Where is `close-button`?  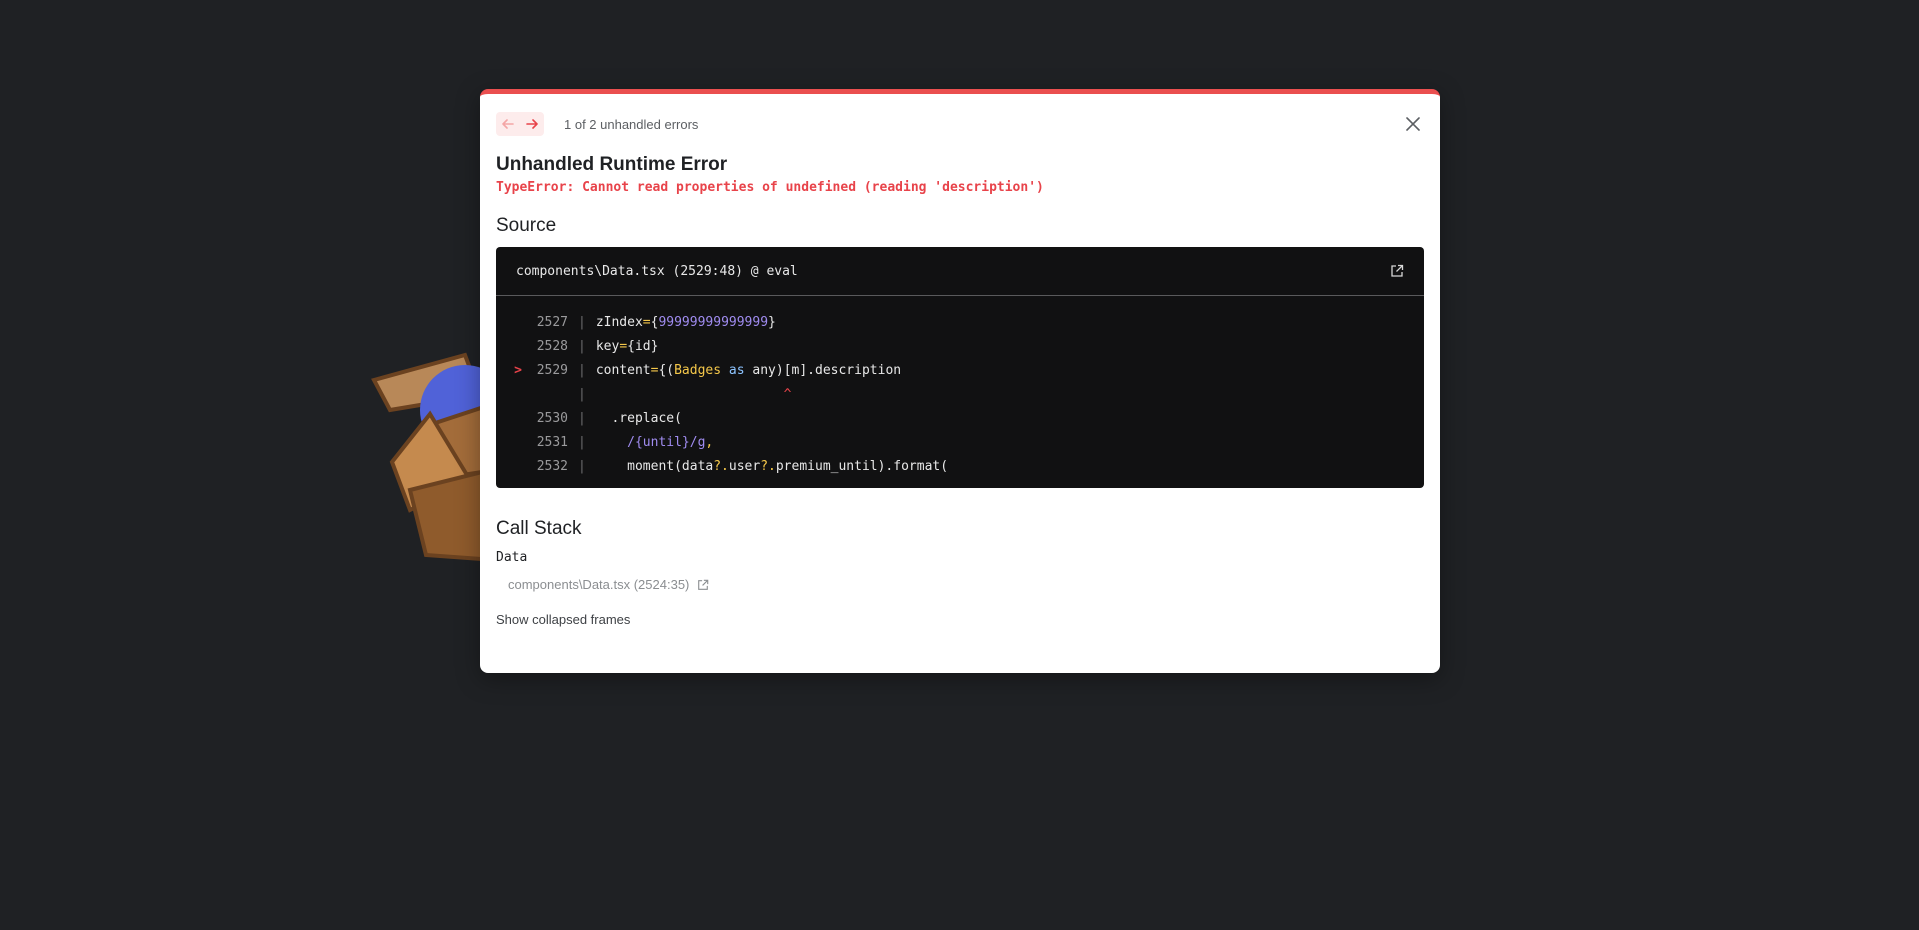
close-button is located at coordinates (1413, 124).